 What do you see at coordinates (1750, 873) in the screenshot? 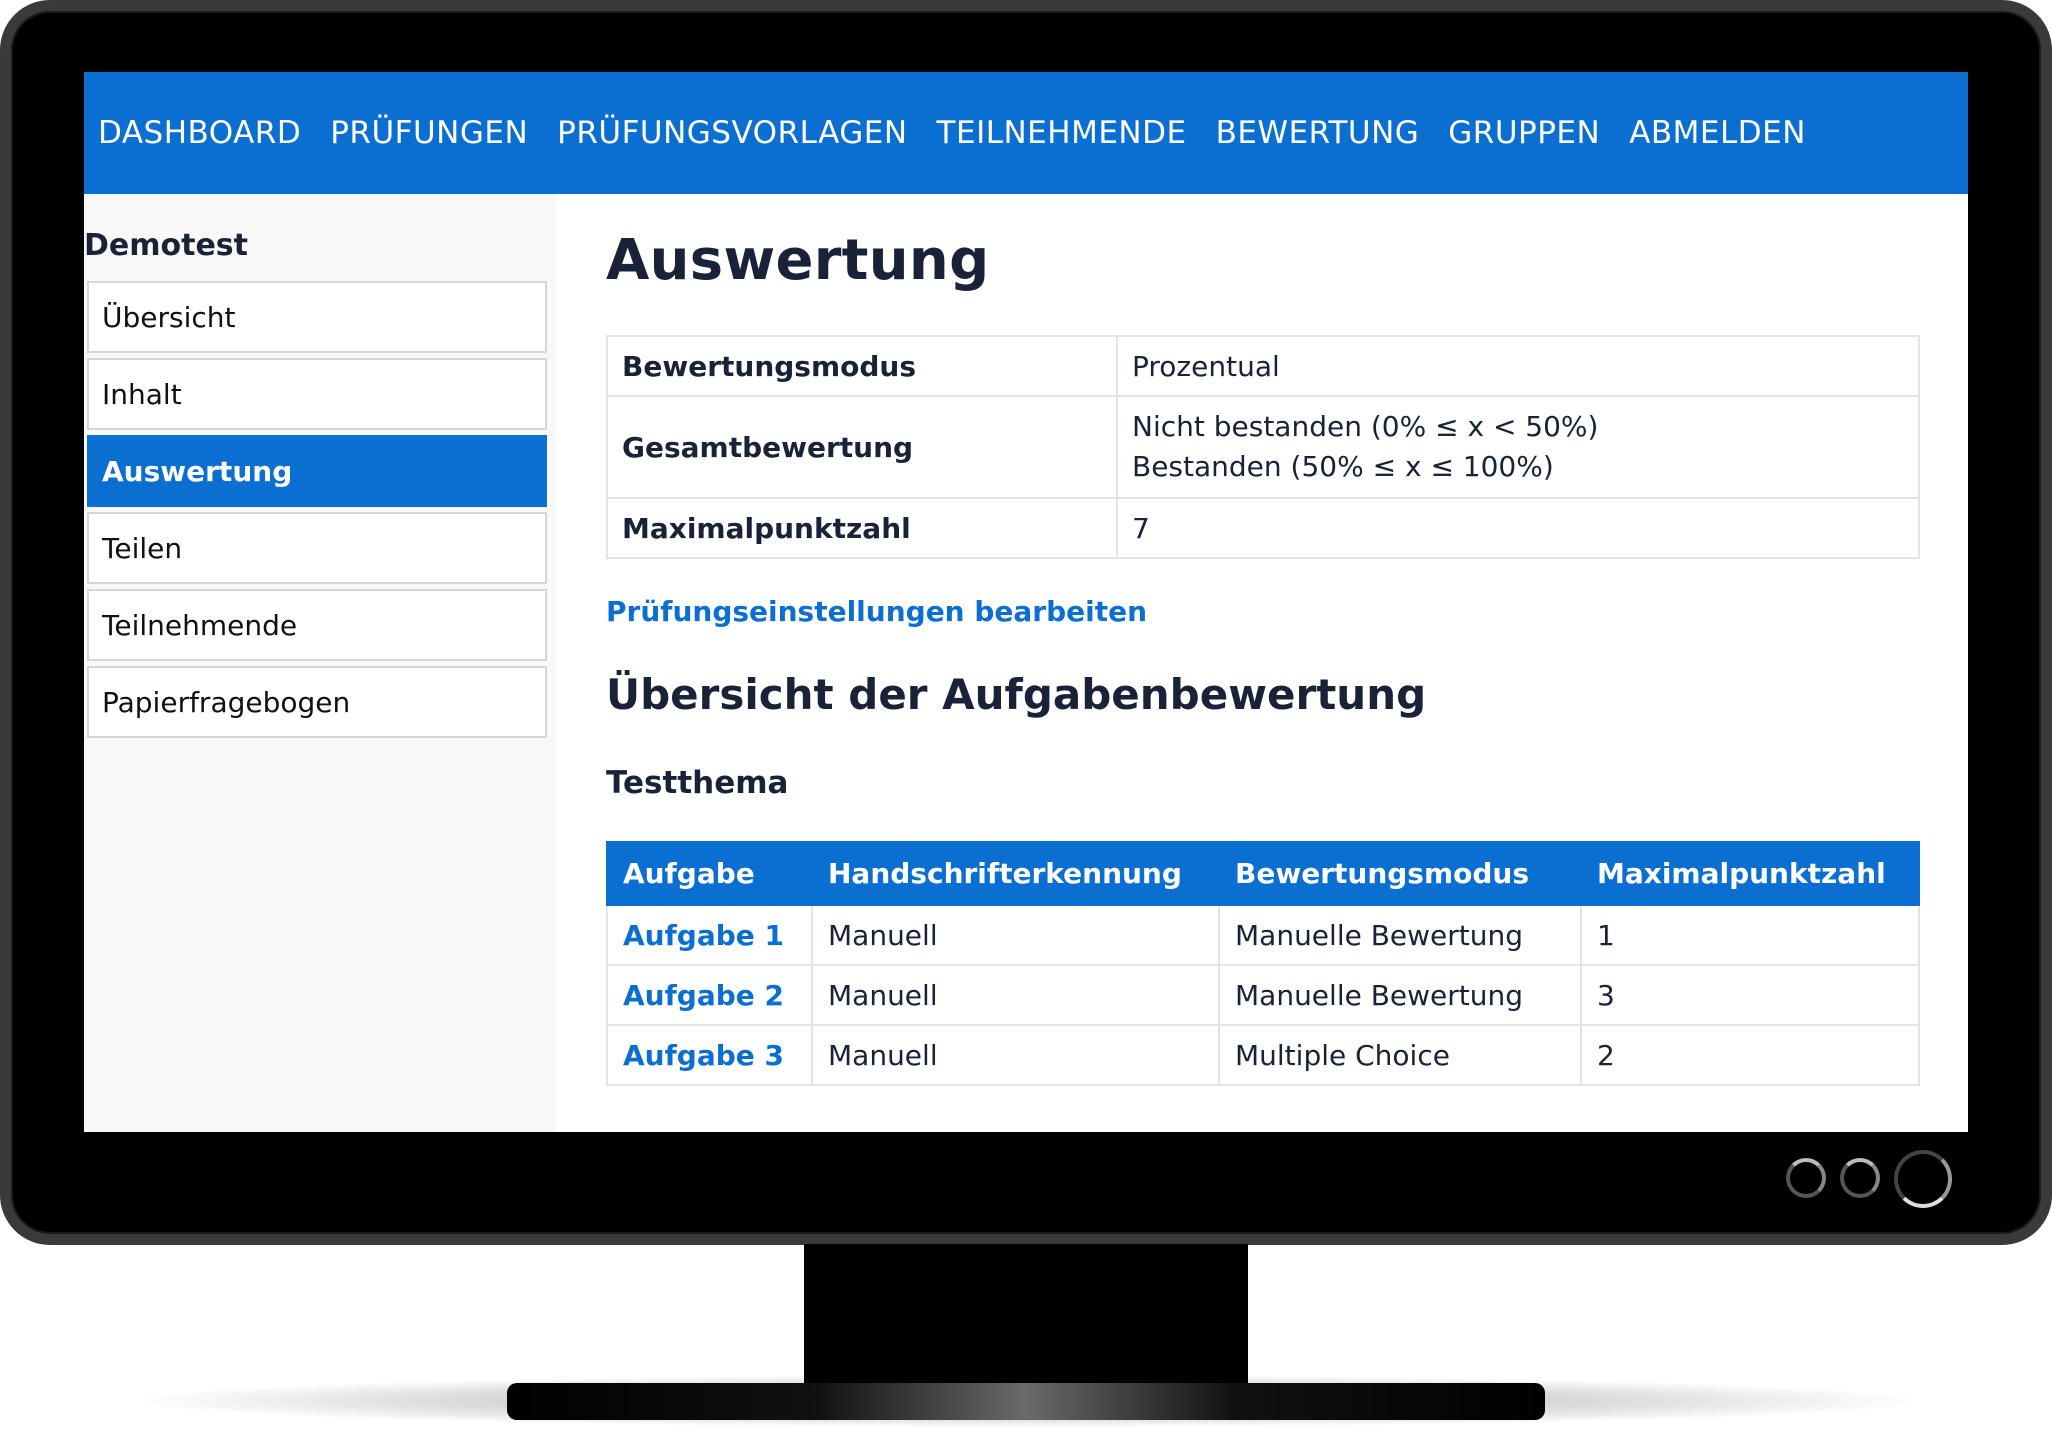
I see `column-header-max-points: Maximalpunktzahl` at bounding box center [1750, 873].